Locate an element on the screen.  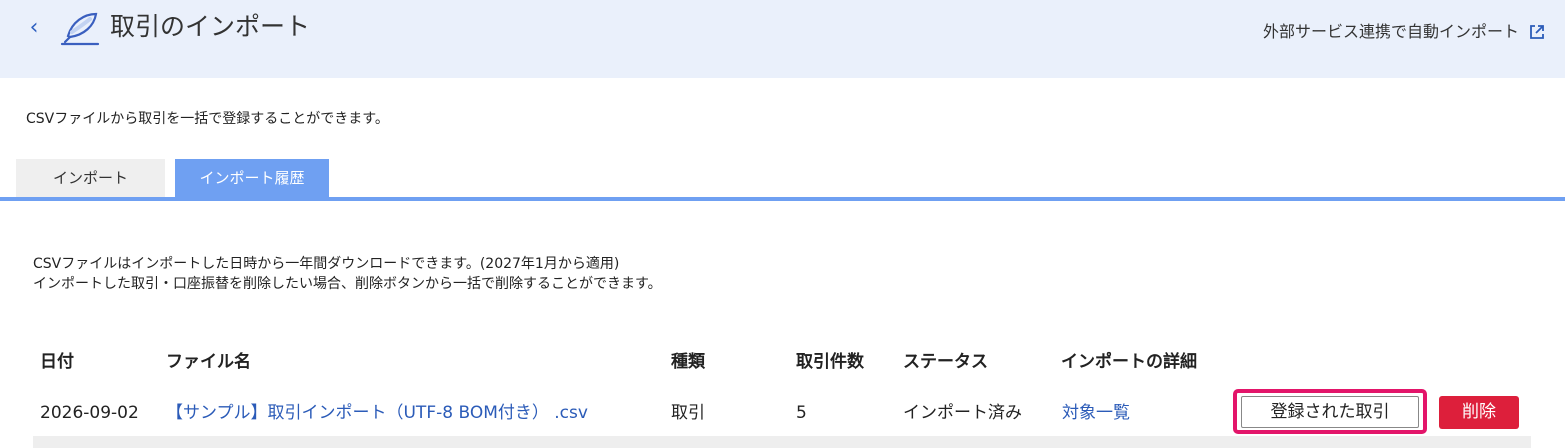
cell-status: インポート済み is located at coordinates (962, 413).